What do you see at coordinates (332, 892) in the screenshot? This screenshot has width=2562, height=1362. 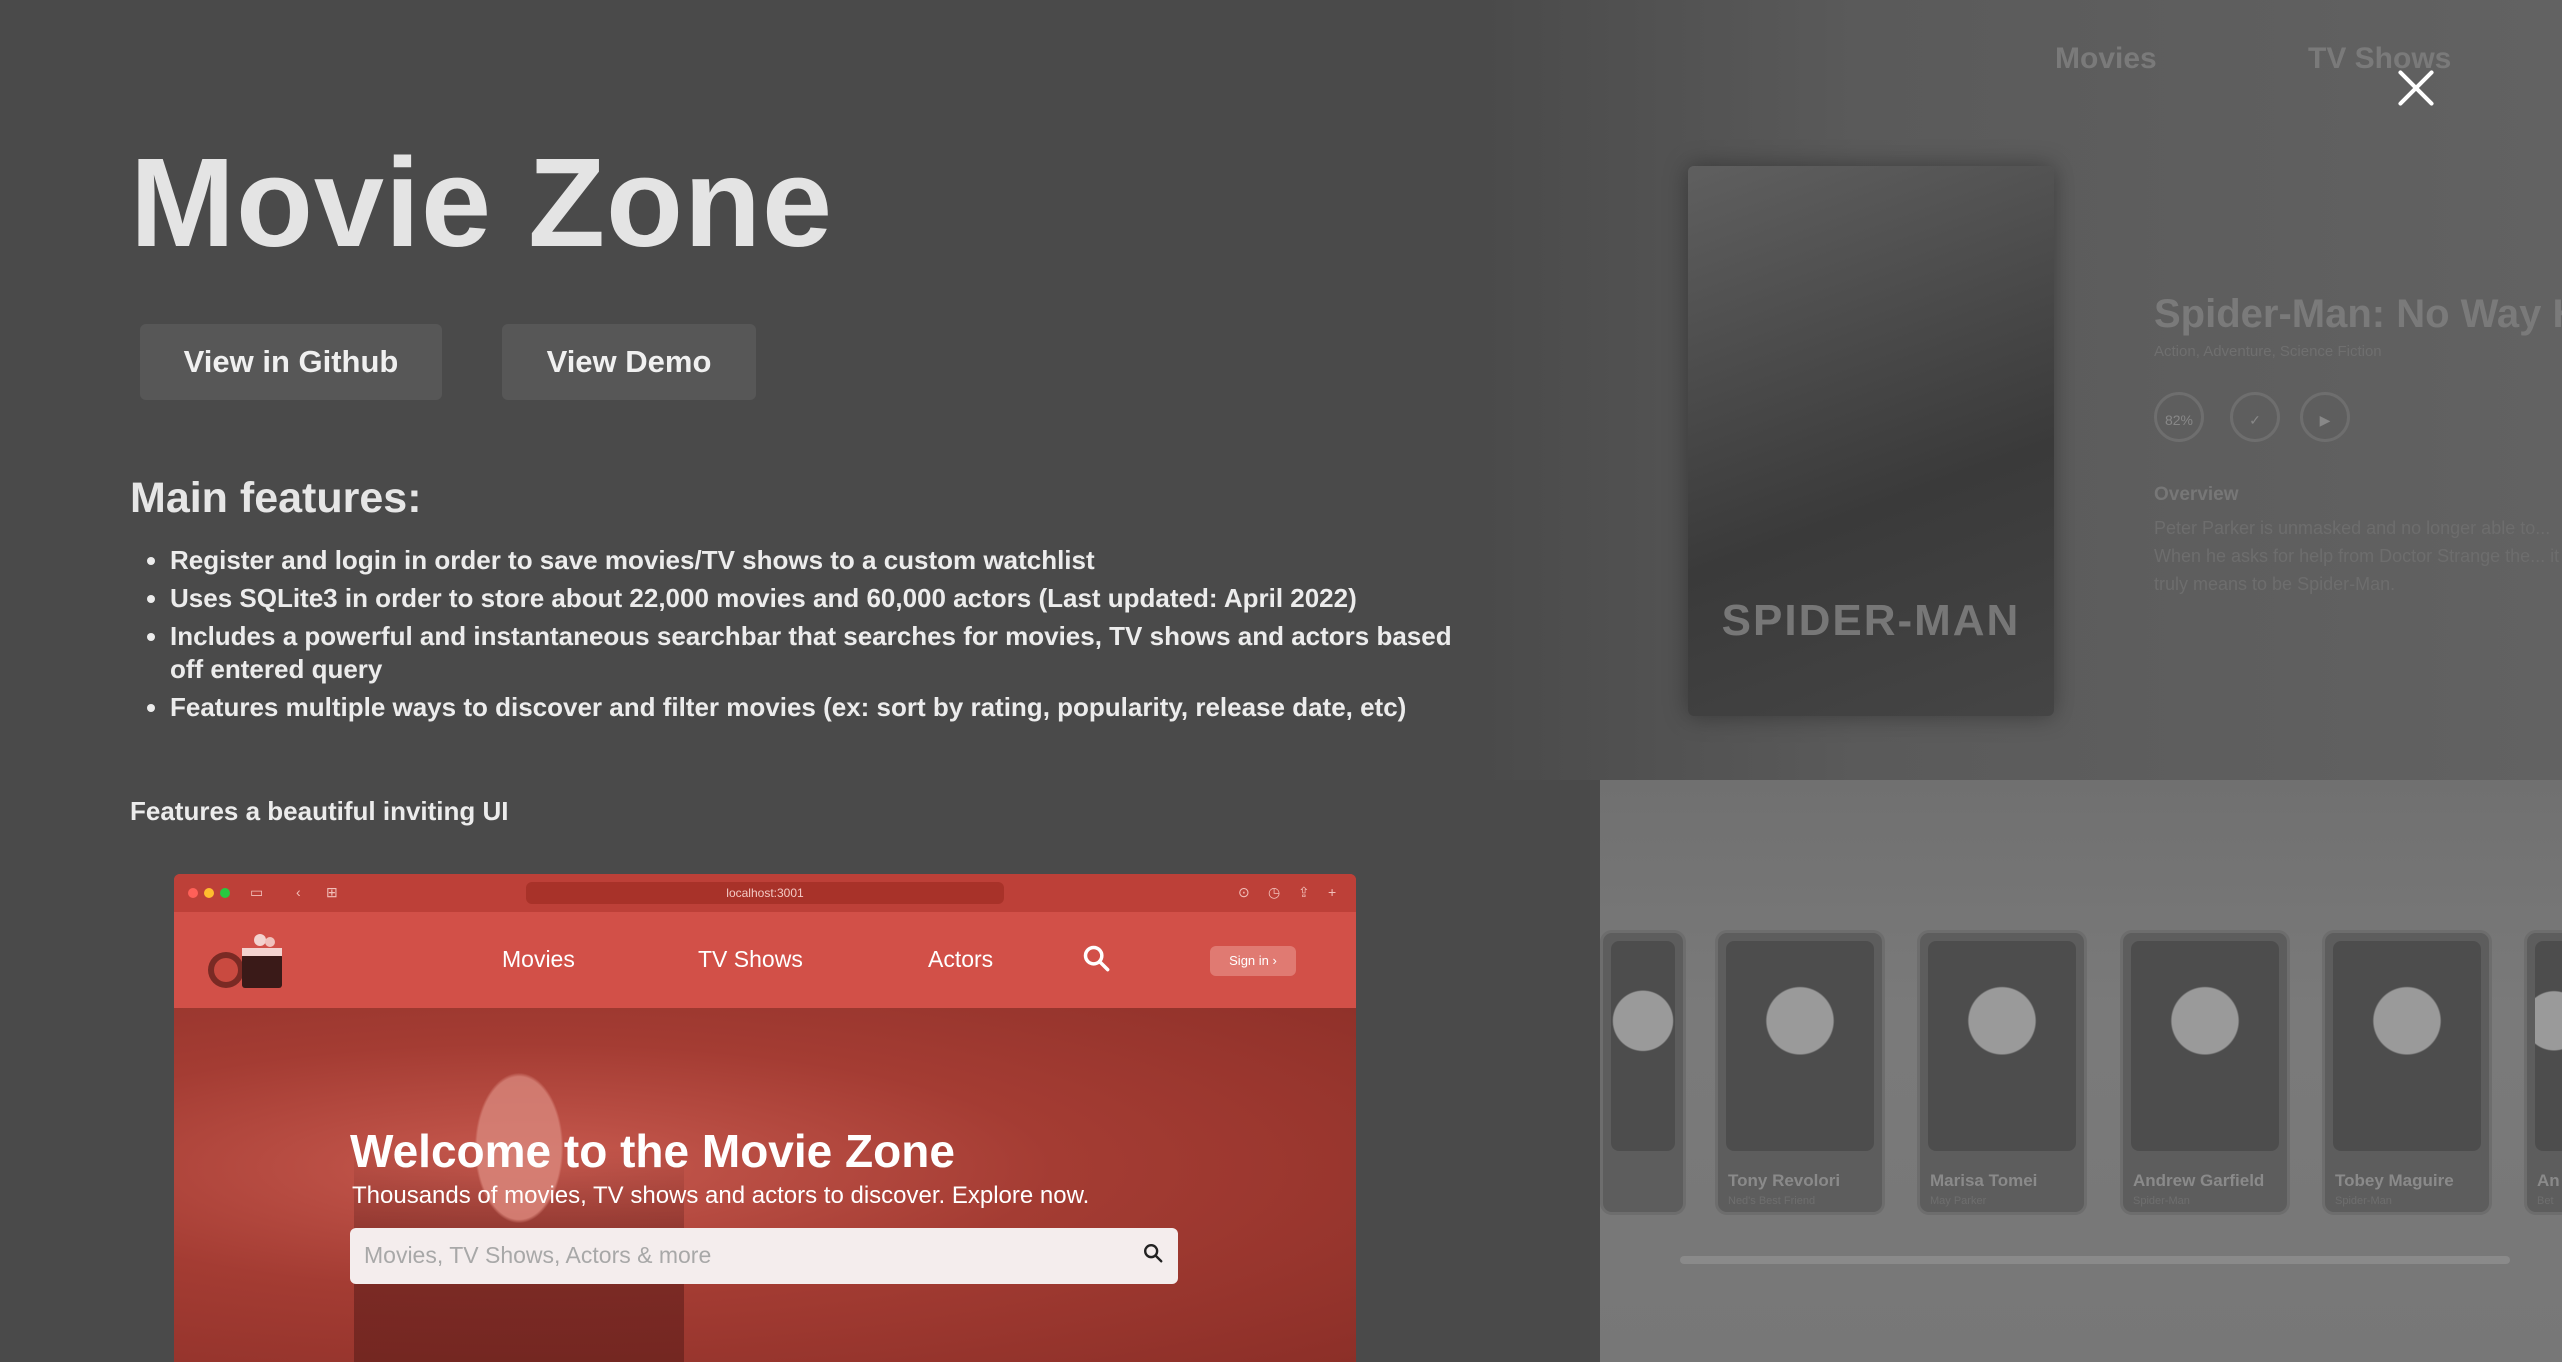 I see `tabs-grid-icon: ⊞` at bounding box center [332, 892].